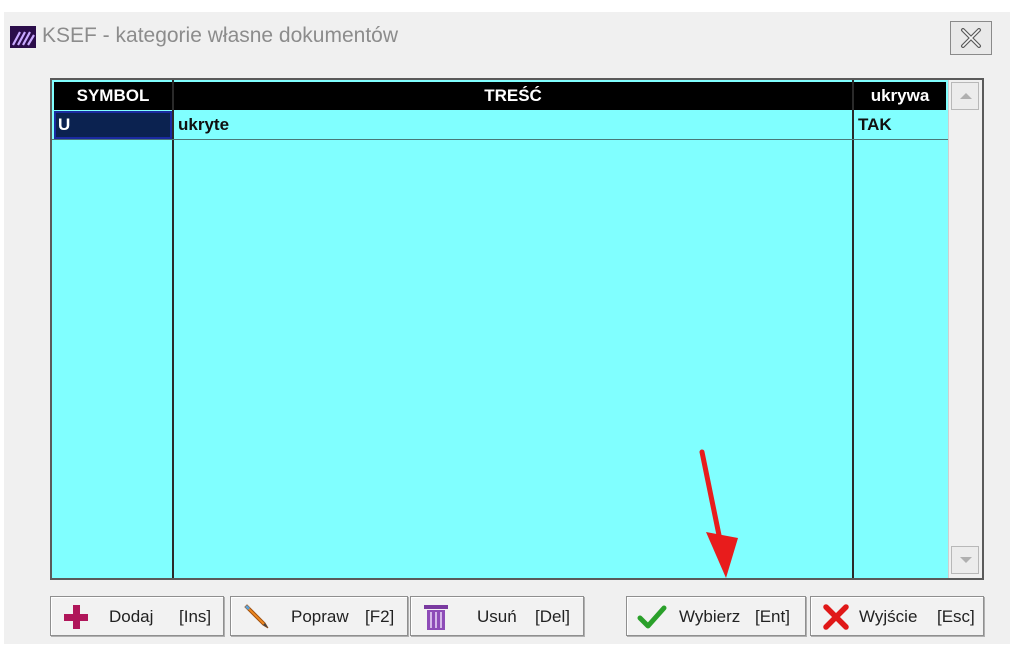 Image resolution: width=1014 pixels, height=648 pixels. I want to click on select-button-label: Wybierz, so click(710, 616).